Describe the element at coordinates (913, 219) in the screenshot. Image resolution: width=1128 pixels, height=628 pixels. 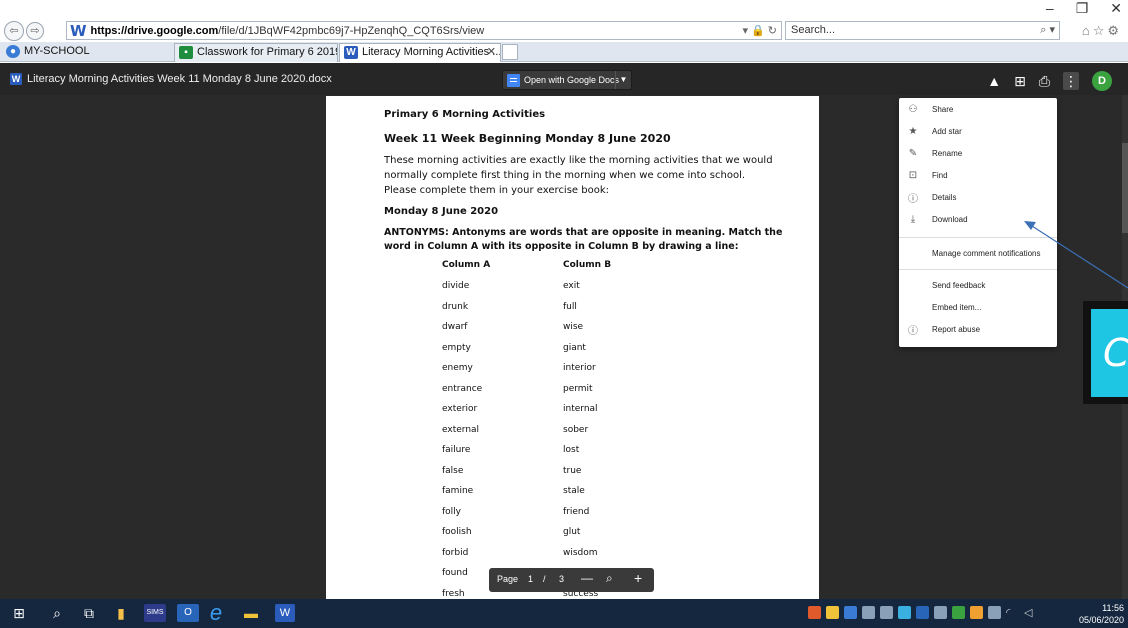
I see `download-icon: ⤓` at that location.